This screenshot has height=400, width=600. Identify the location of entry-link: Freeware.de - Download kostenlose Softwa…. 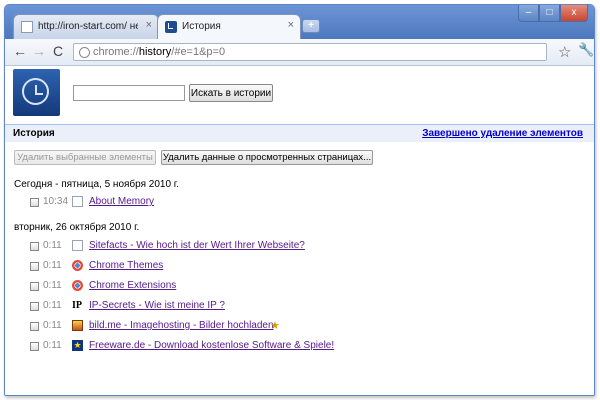
(211, 345).